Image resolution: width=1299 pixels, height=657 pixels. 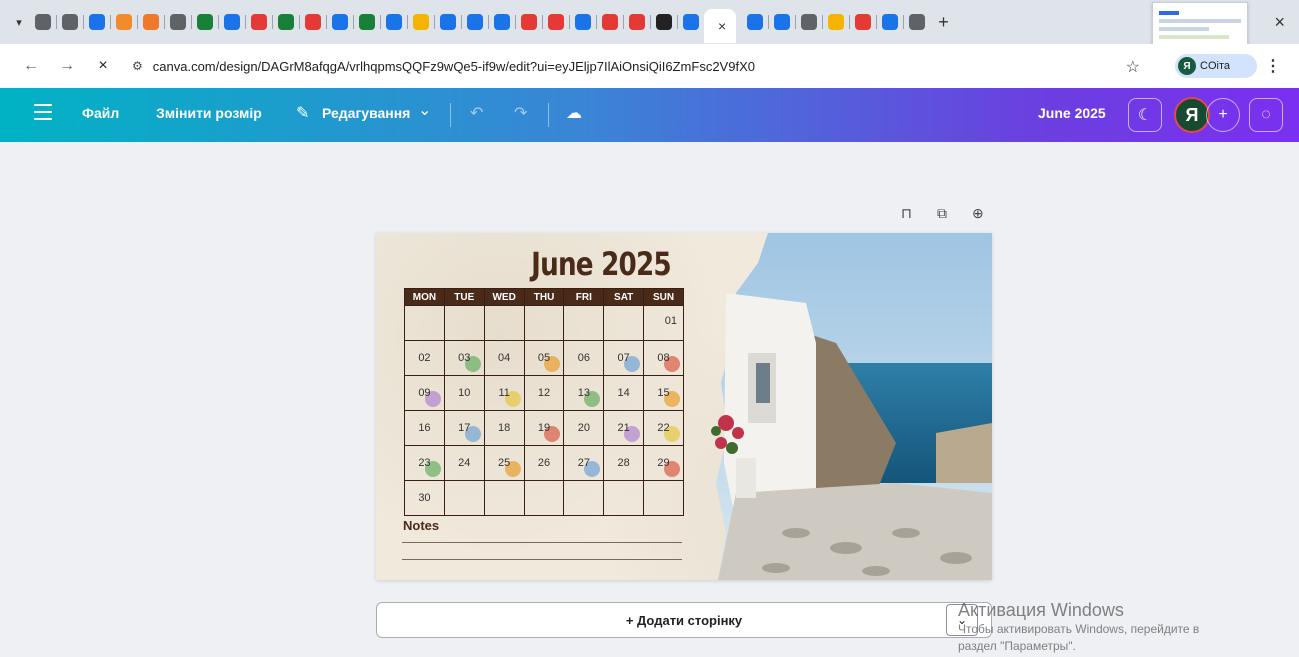 What do you see at coordinates (504, 463) in the screenshot?
I see `calendar-day-cell: 25` at bounding box center [504, 463].